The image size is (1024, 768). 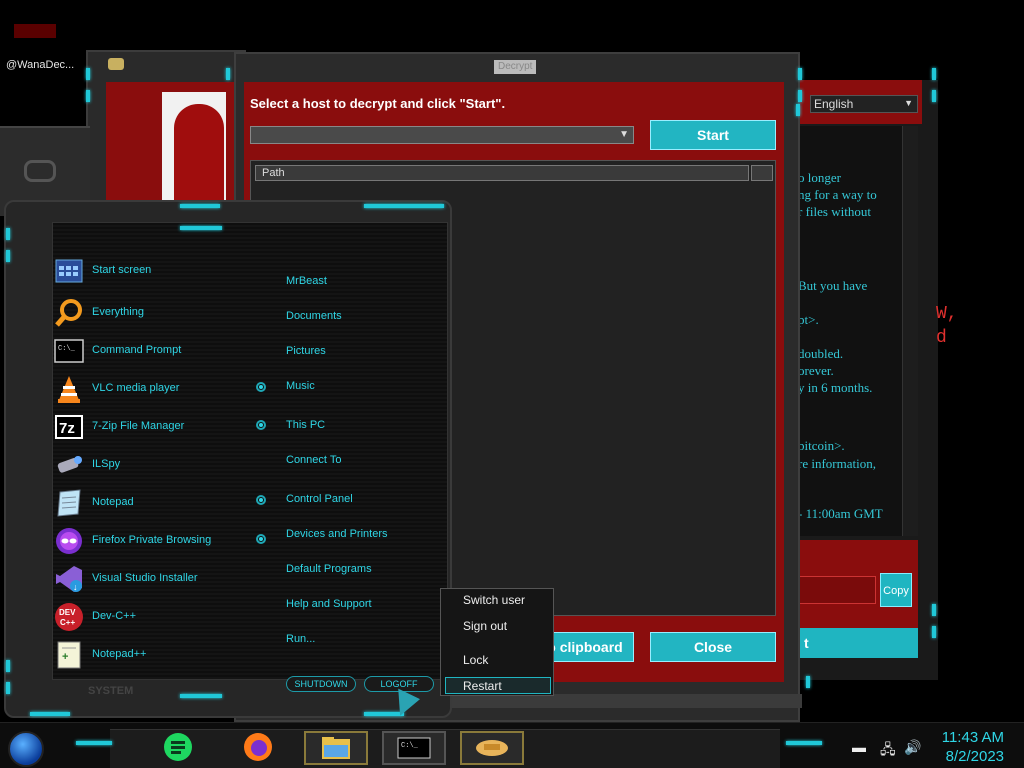 What do you see at coordinates (35, 31) in the screenshot?
I see `desktop-icon-image` at bounding box center [35, 31].